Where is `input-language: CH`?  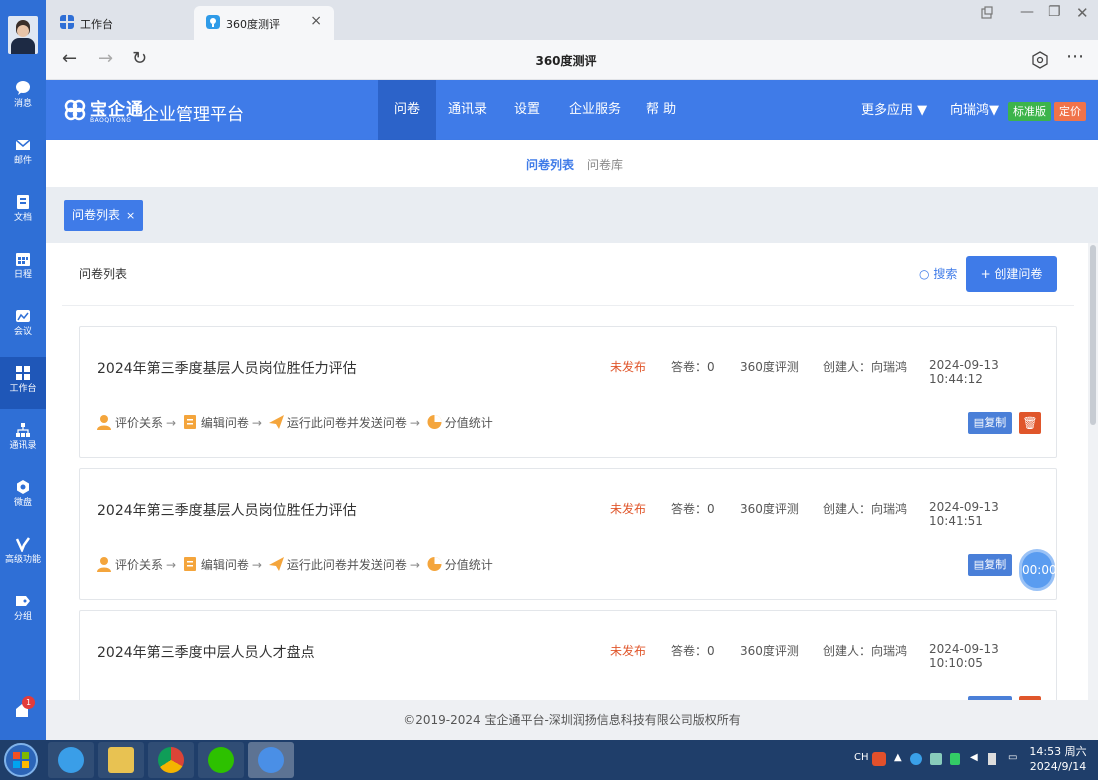
input-language: CH is located at coordinates (861, 757).